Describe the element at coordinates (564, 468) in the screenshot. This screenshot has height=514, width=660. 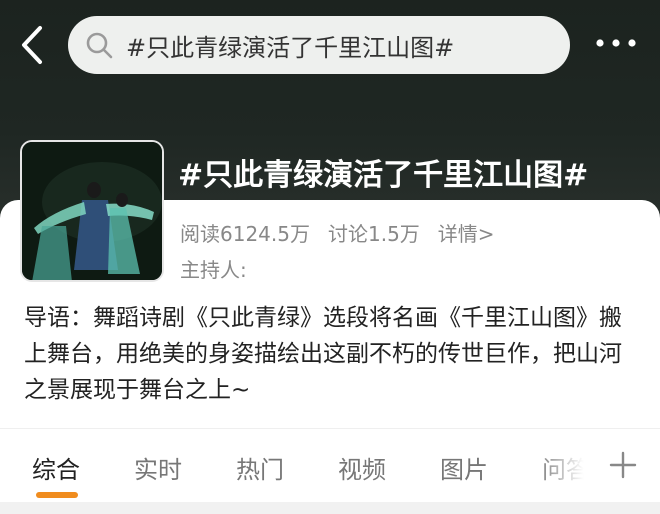
I see `tabs-fade` at that location.